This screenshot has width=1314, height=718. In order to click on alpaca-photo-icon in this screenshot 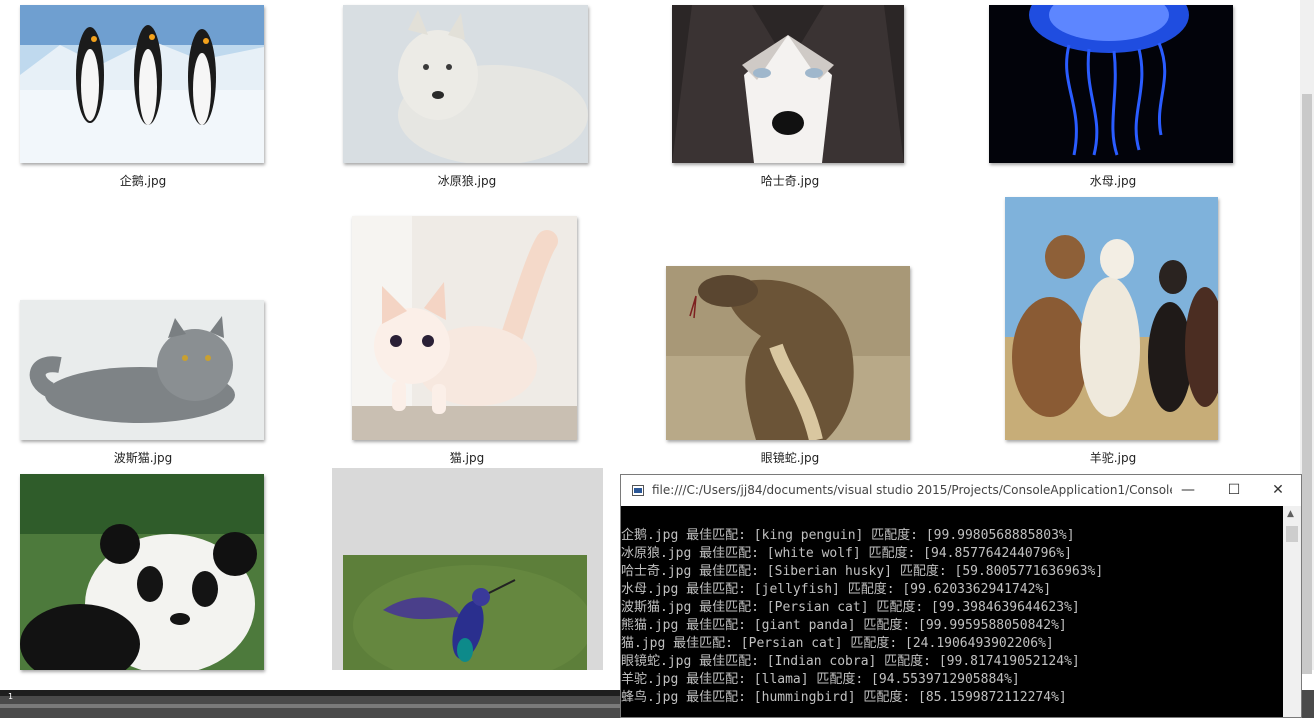, I will do `click(1111, 318)`.